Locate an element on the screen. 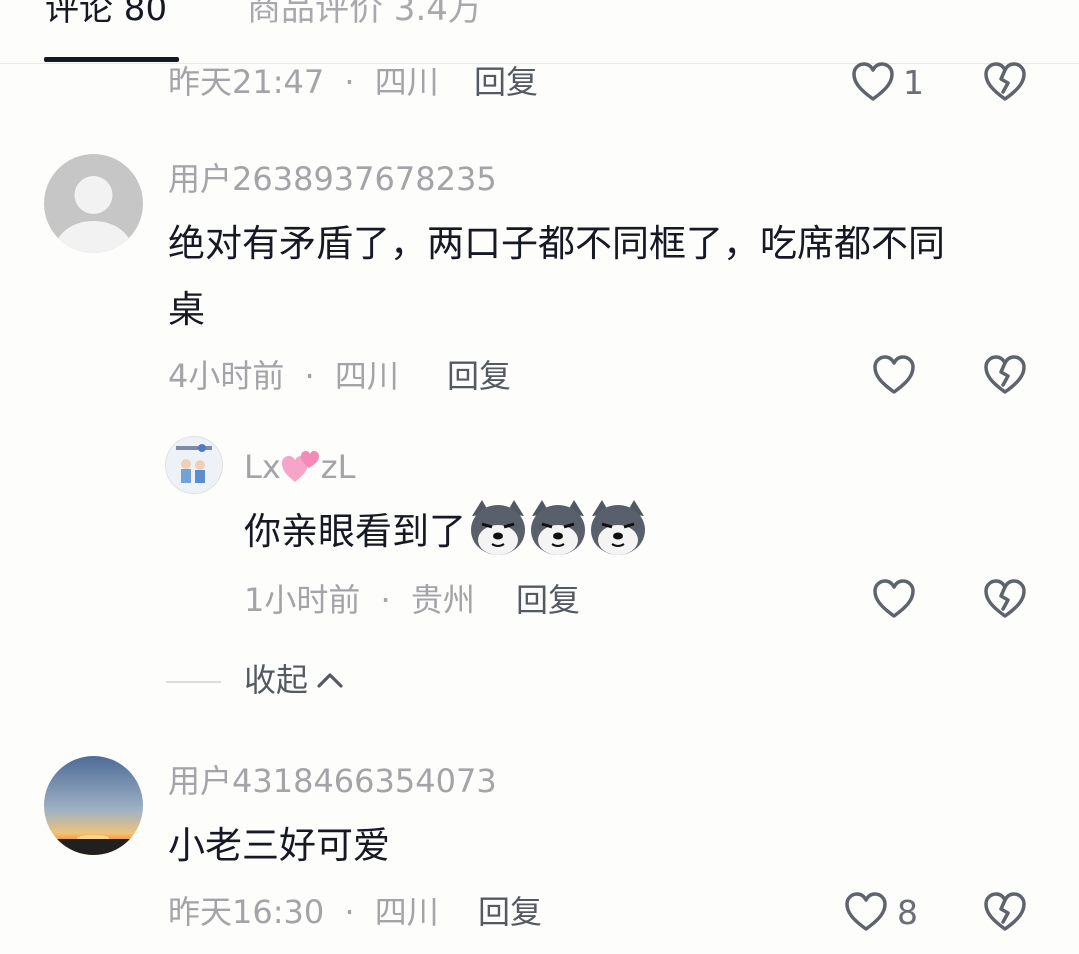 The image size is (1079, 954). reply-text: 你亲眼看到了 is located at coordinates (446, 531).